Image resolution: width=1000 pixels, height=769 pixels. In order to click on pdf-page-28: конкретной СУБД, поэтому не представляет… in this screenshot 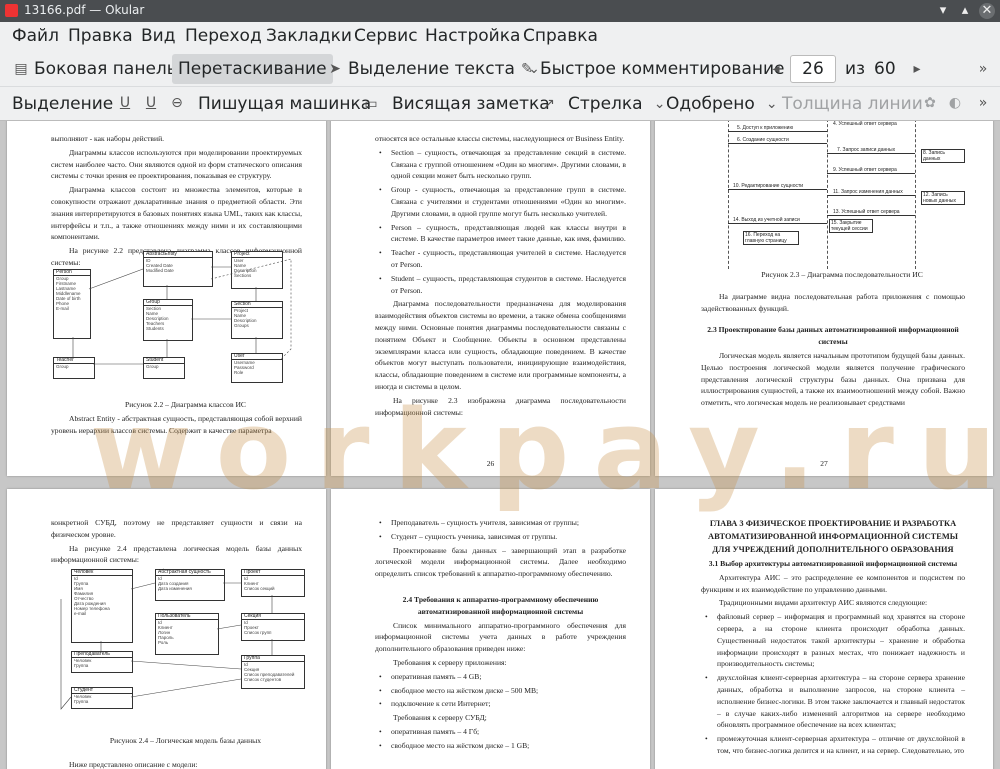, I will do `click(166, 629)`.